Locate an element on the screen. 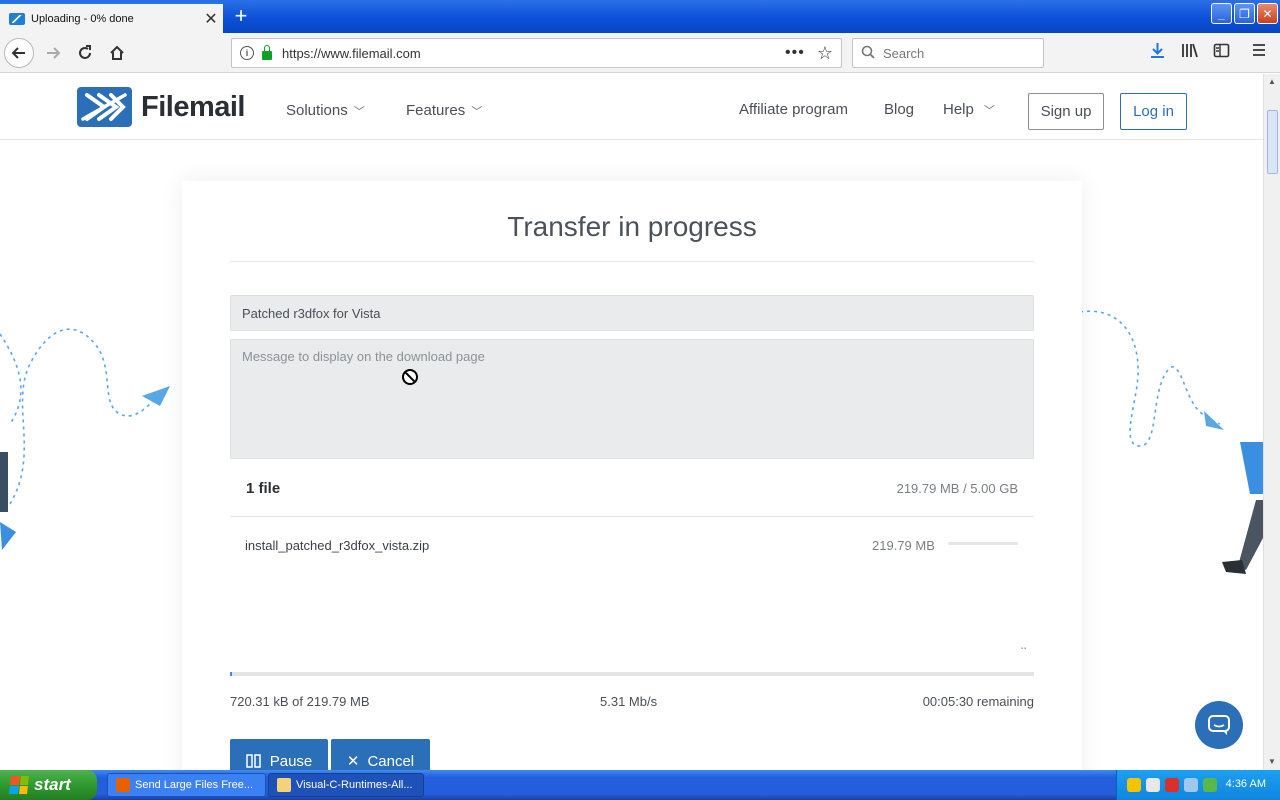 The image size is (1280, 800). network-icon is located at coordinates (1153, 785).